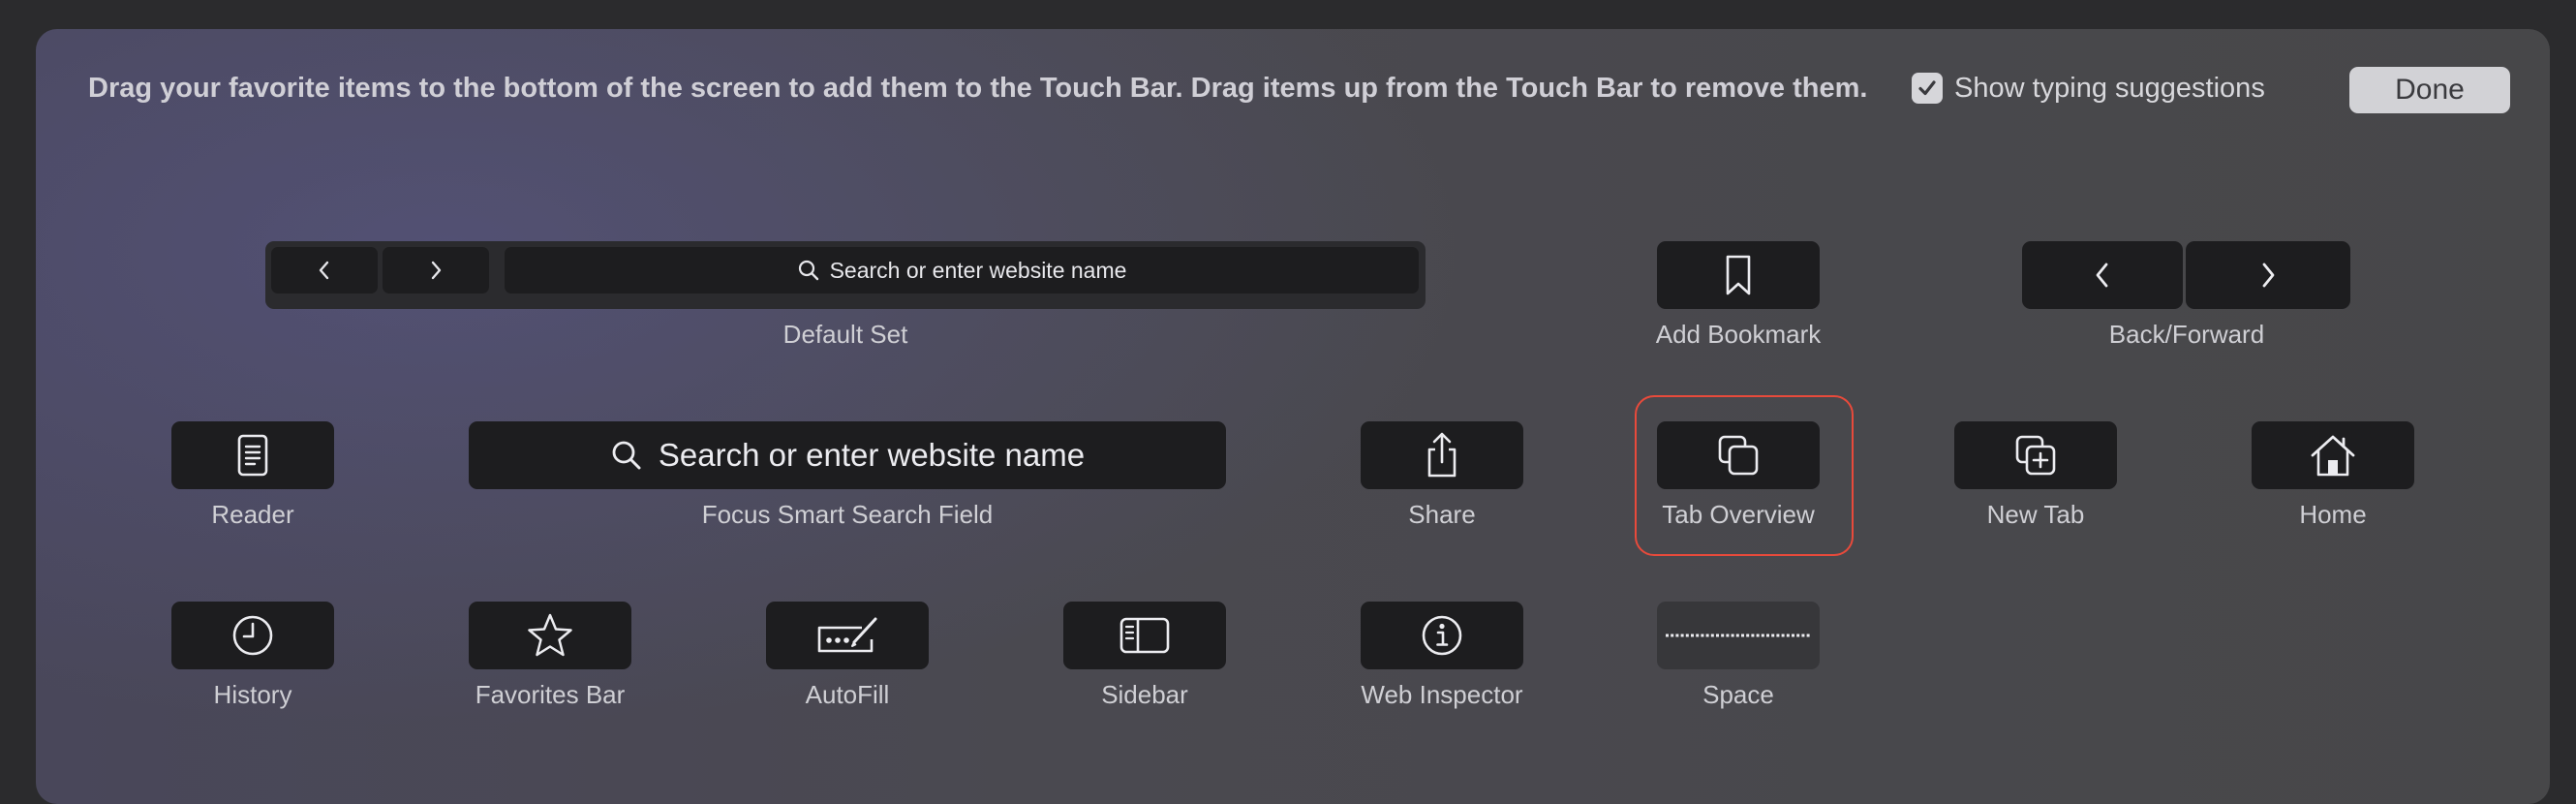 The width and height of the screenshot is (2576, 804). Describe the element at coordinates (847, 694) in the screenshot. I see `autofill-label: AutoFill` at that location.